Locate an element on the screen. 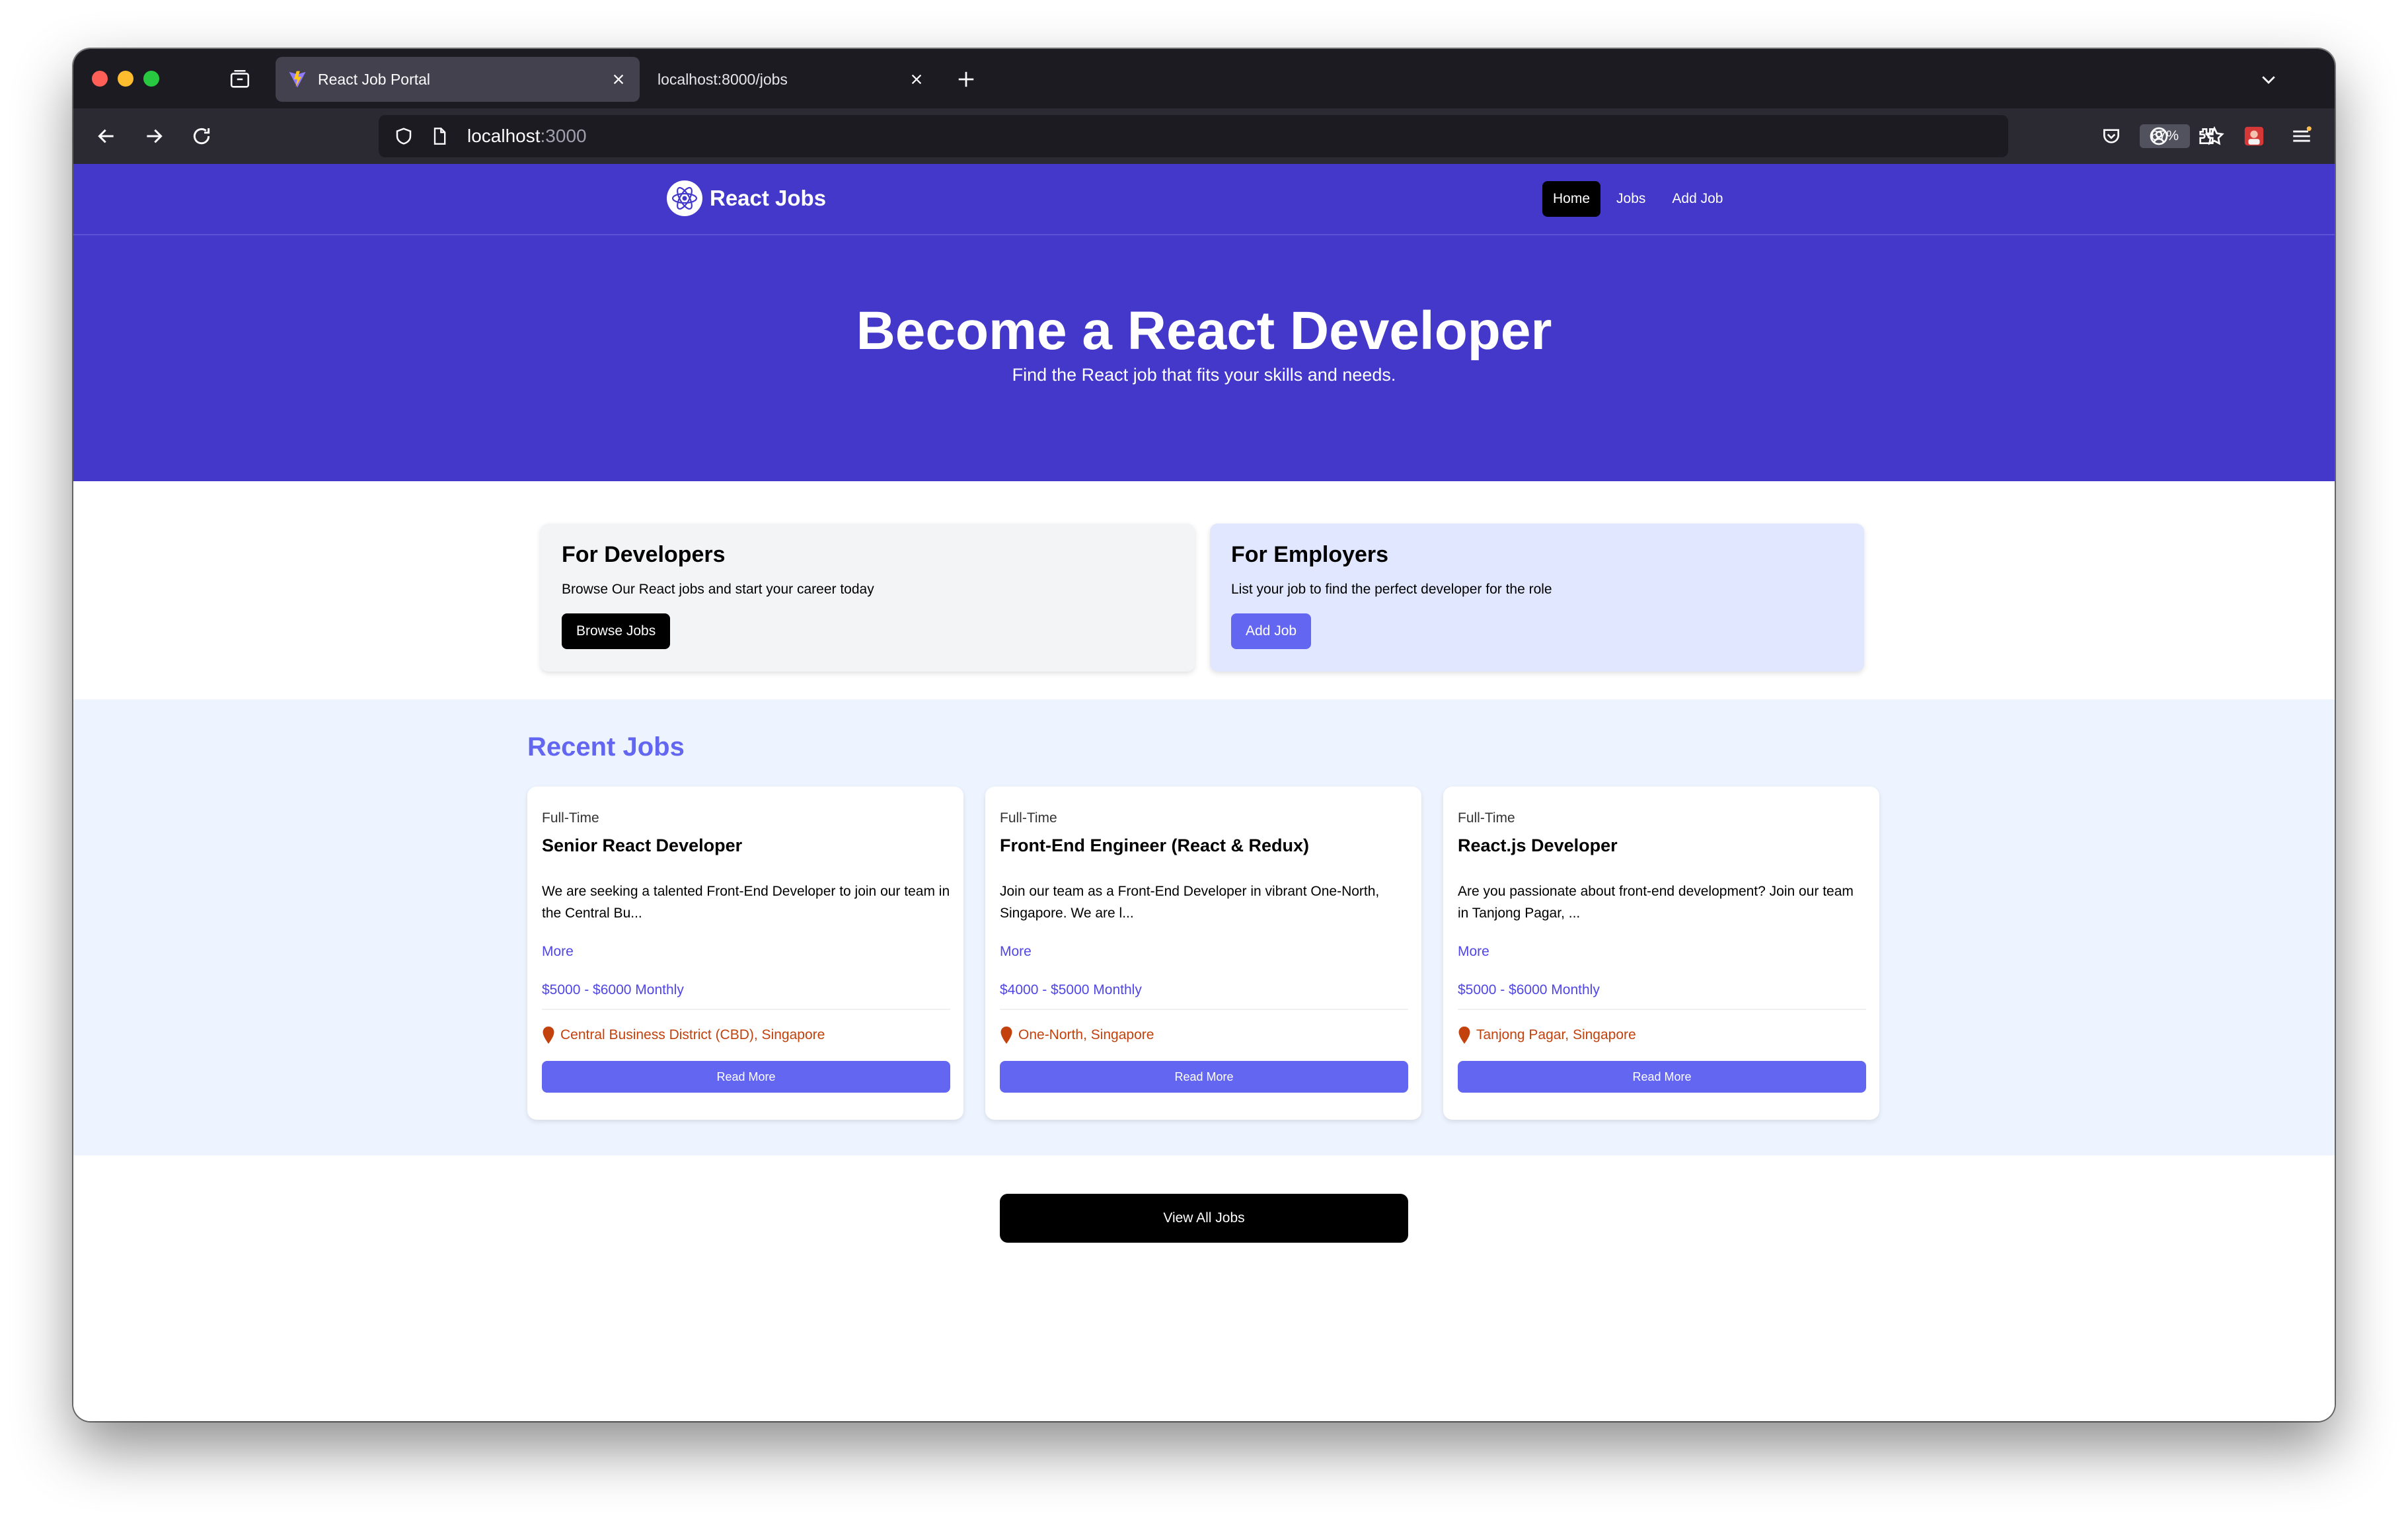  shield-icon is located at coordinates (404, 136).